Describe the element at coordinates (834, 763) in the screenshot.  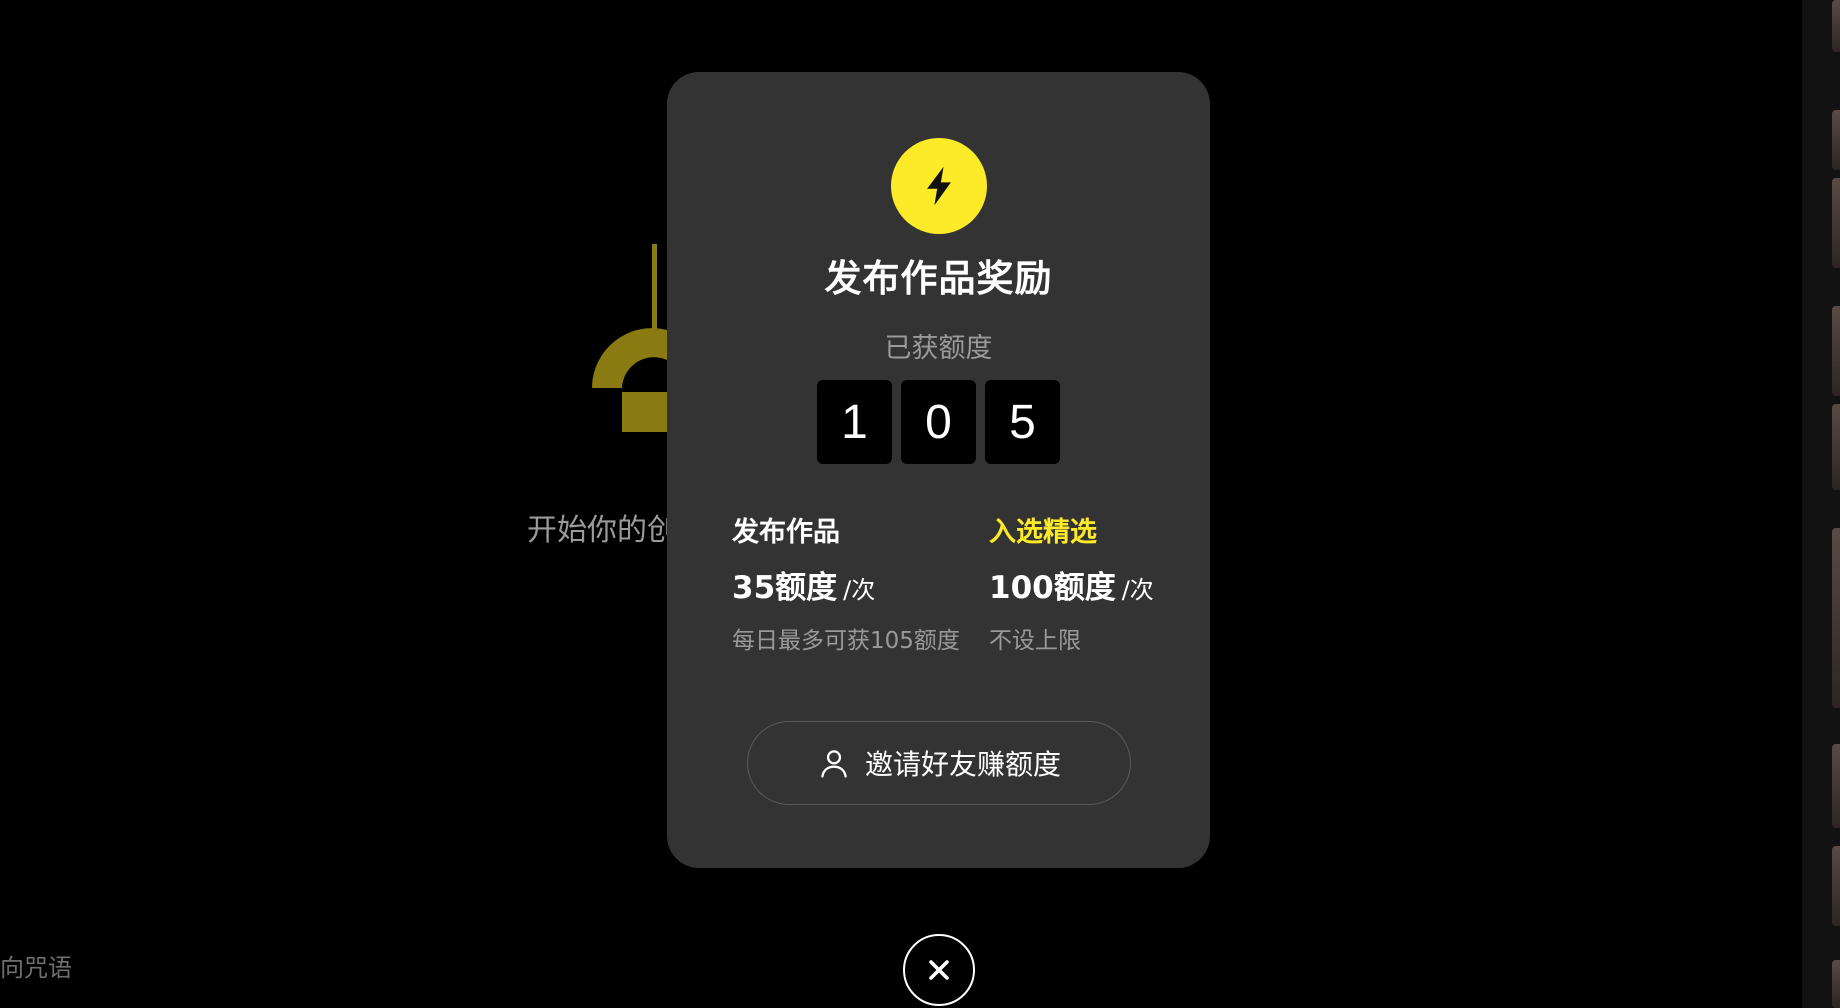
I see `user-icon` at that location.